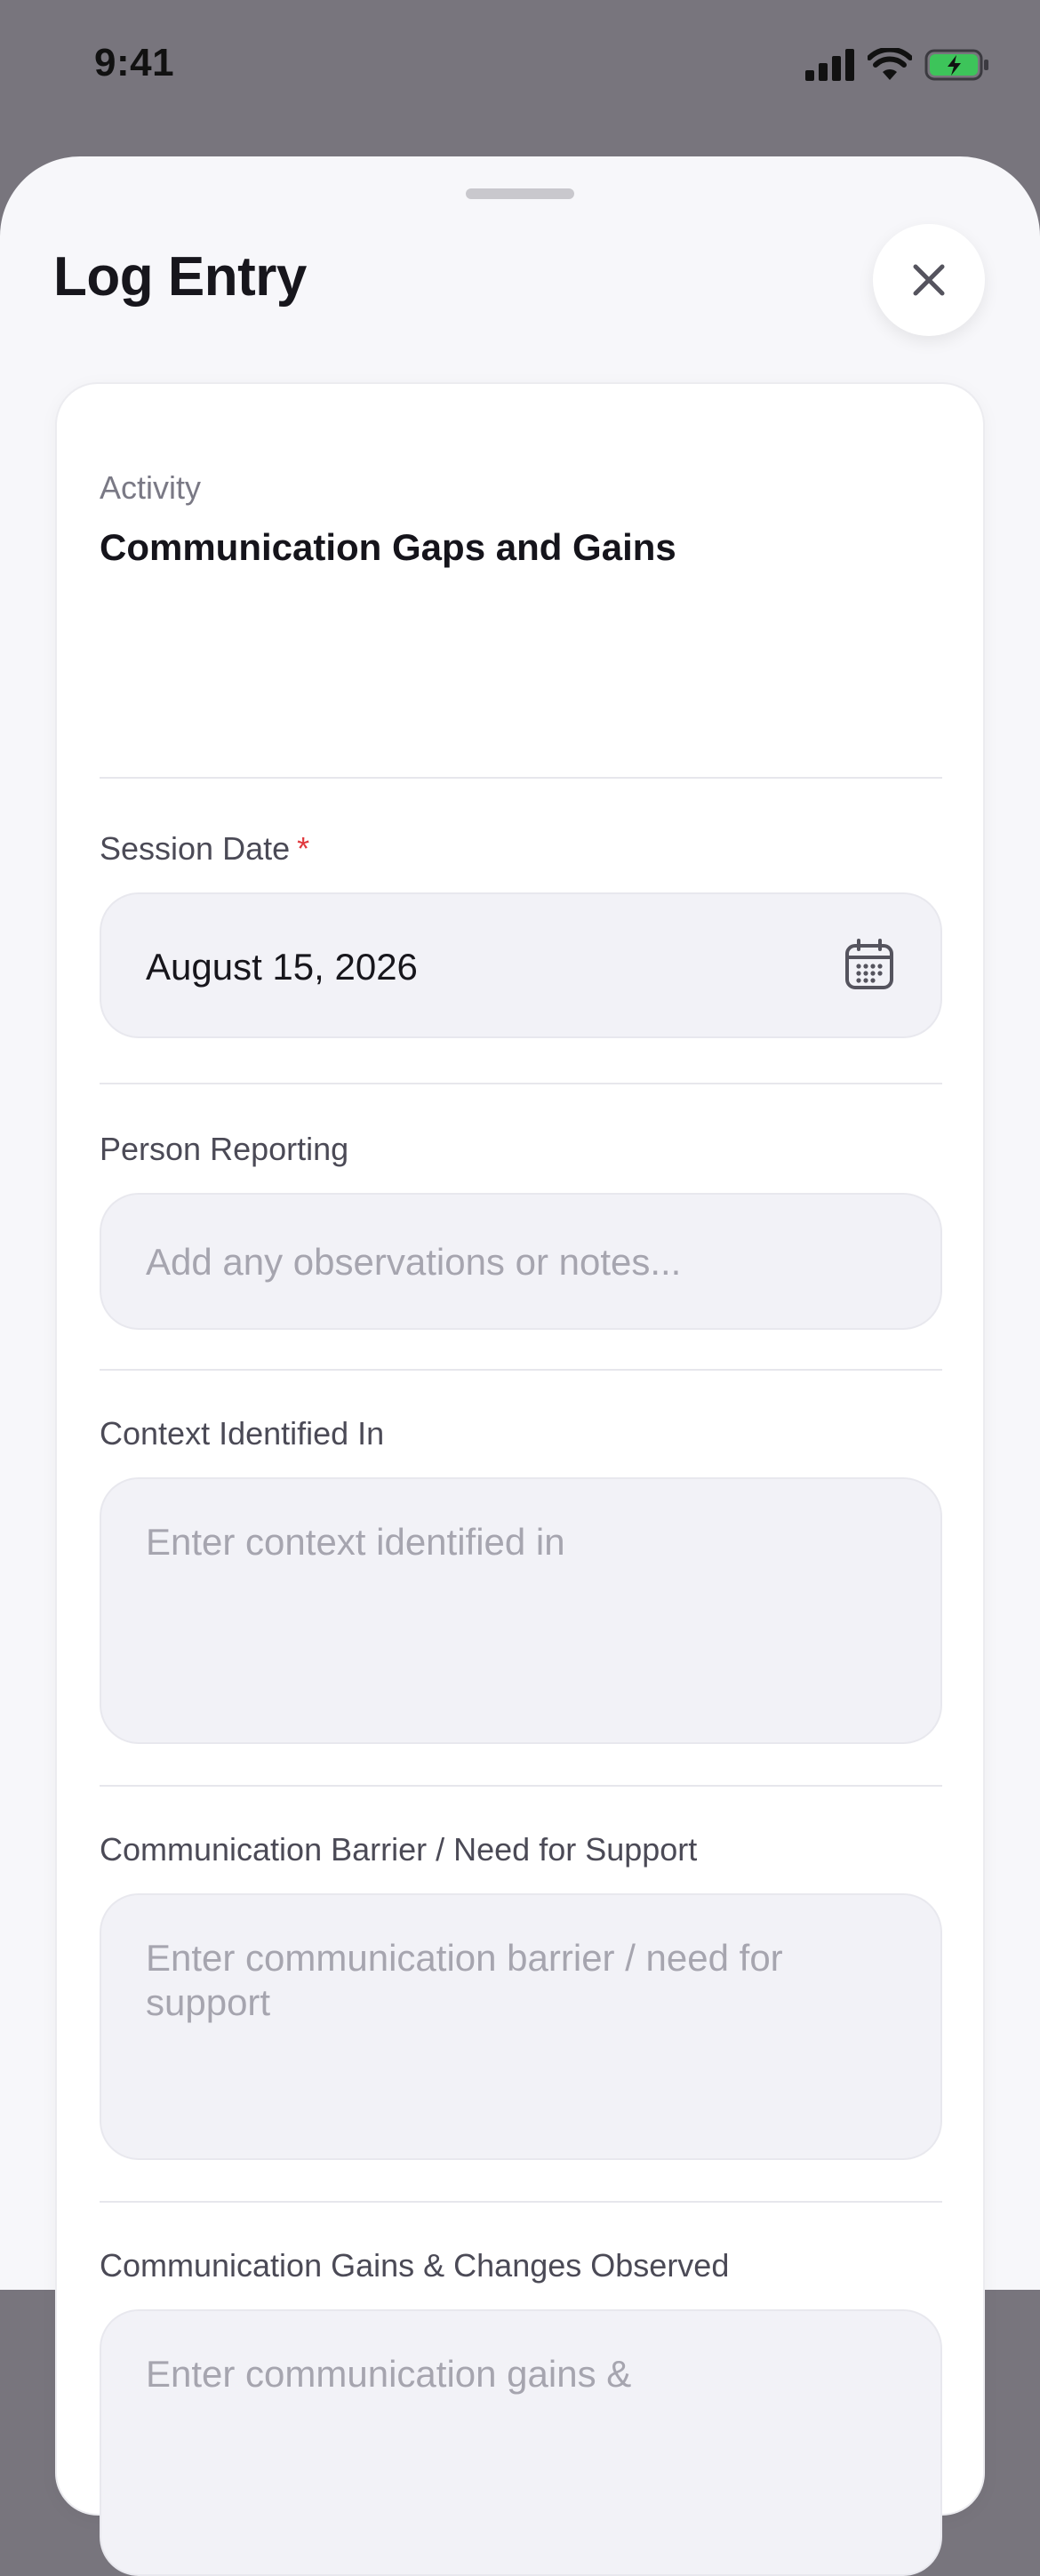 The height and width of the screenshot is (2576, 1040). I want to click on session-date-label: Session Date *, so click(204, 849).